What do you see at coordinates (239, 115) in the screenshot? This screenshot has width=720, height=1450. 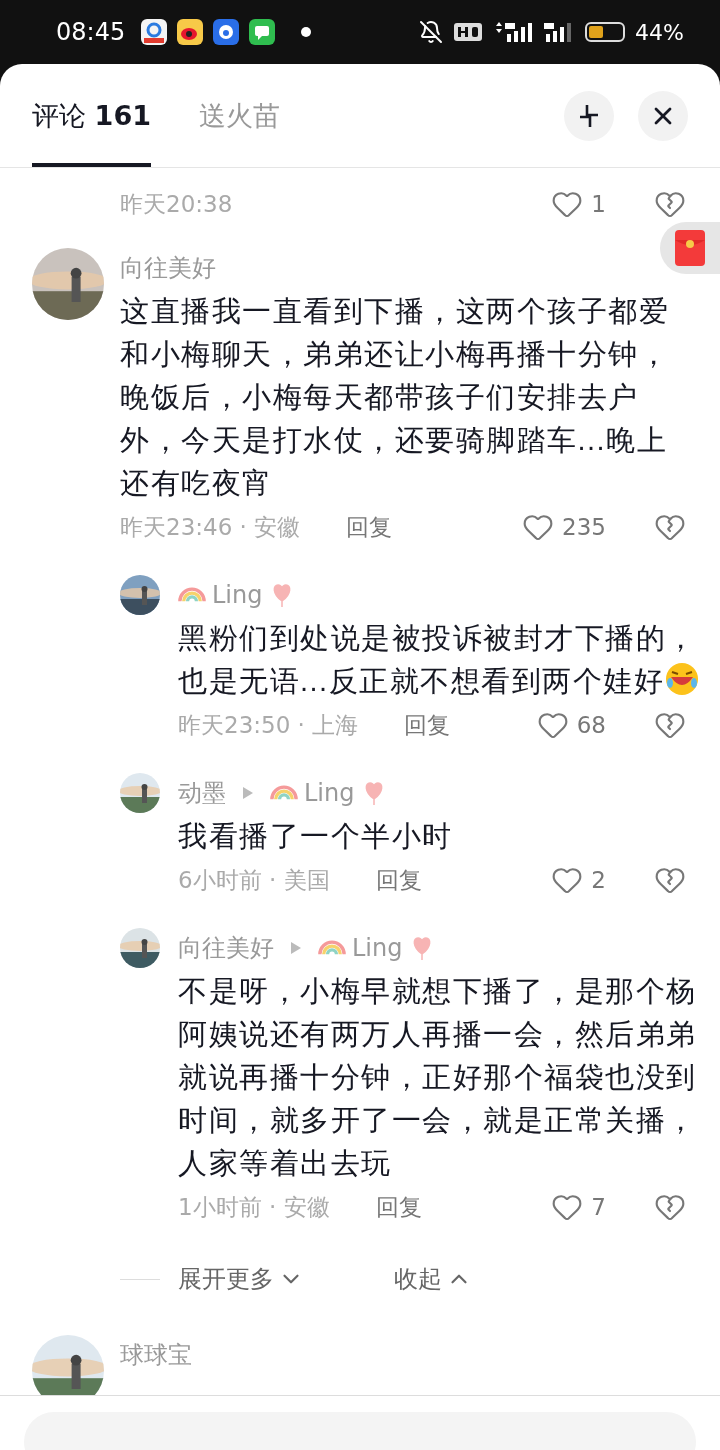 I see `tab: 送火苗` at bounding box center [239, 115].